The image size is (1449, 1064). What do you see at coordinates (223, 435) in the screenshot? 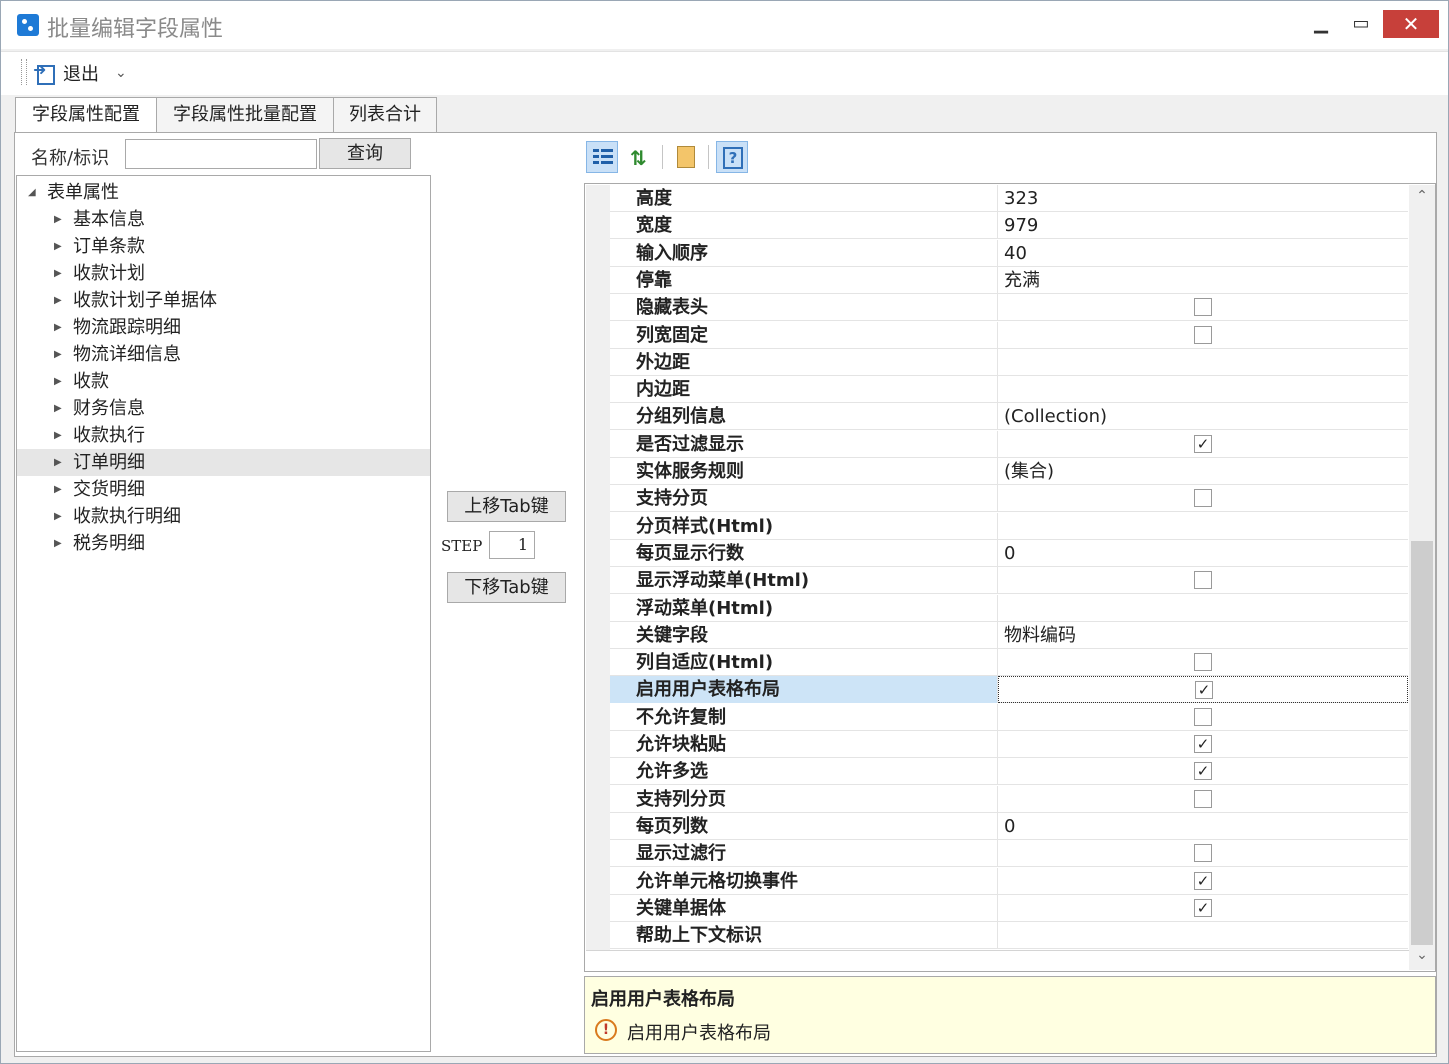
I see `tree-item: ▶ 收款执行` at bounding box center [223, 435].